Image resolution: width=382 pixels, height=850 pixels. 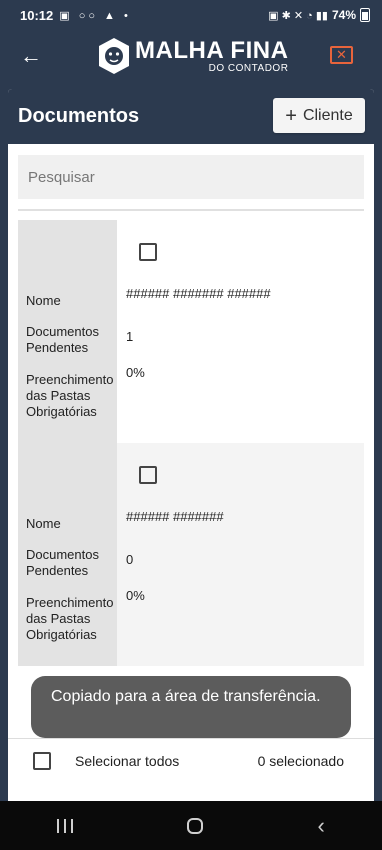 What do you see at coordinates (114, 56) in the screenshot?
I see `lion-badge-icon` at bounding box center [114, 56].